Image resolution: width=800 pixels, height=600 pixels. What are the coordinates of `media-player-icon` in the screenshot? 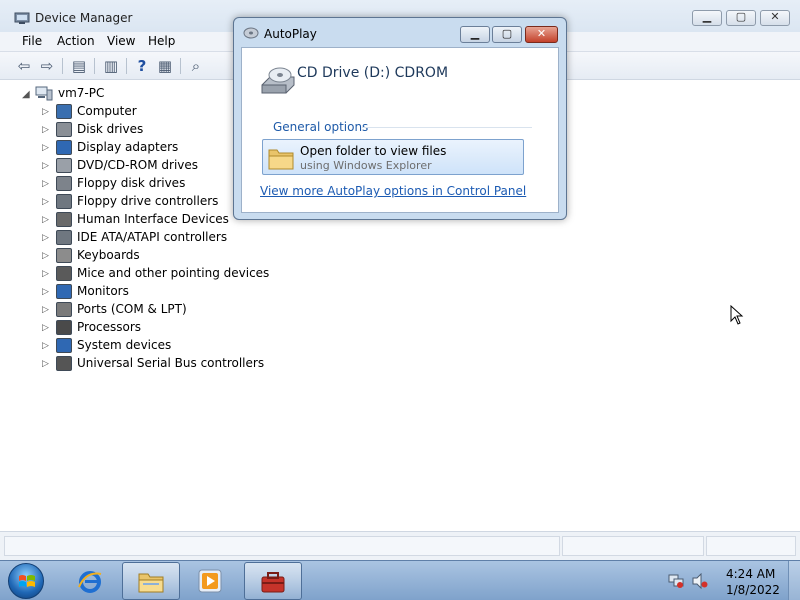 It's located at (210, 581).